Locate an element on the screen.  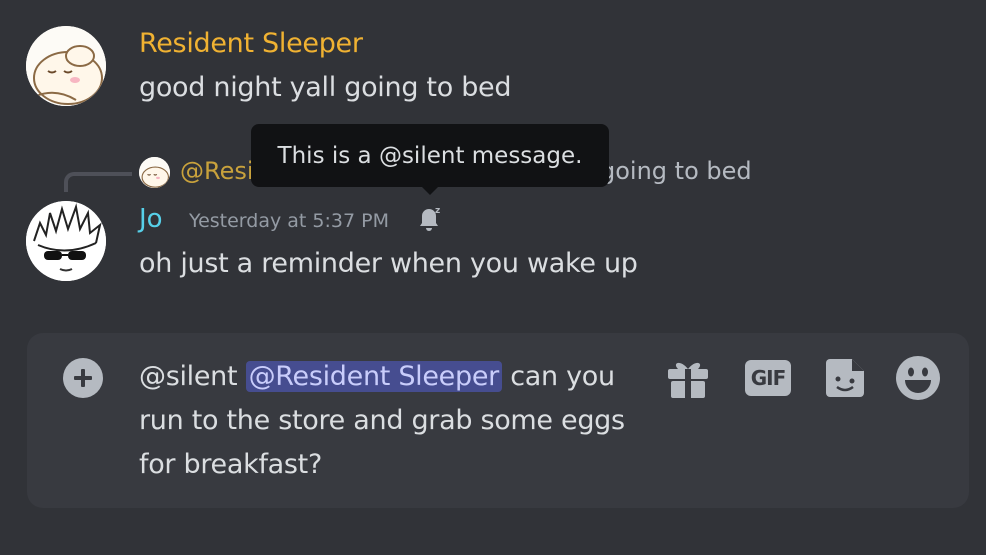
add-icon is located at coordinates (83, 378).